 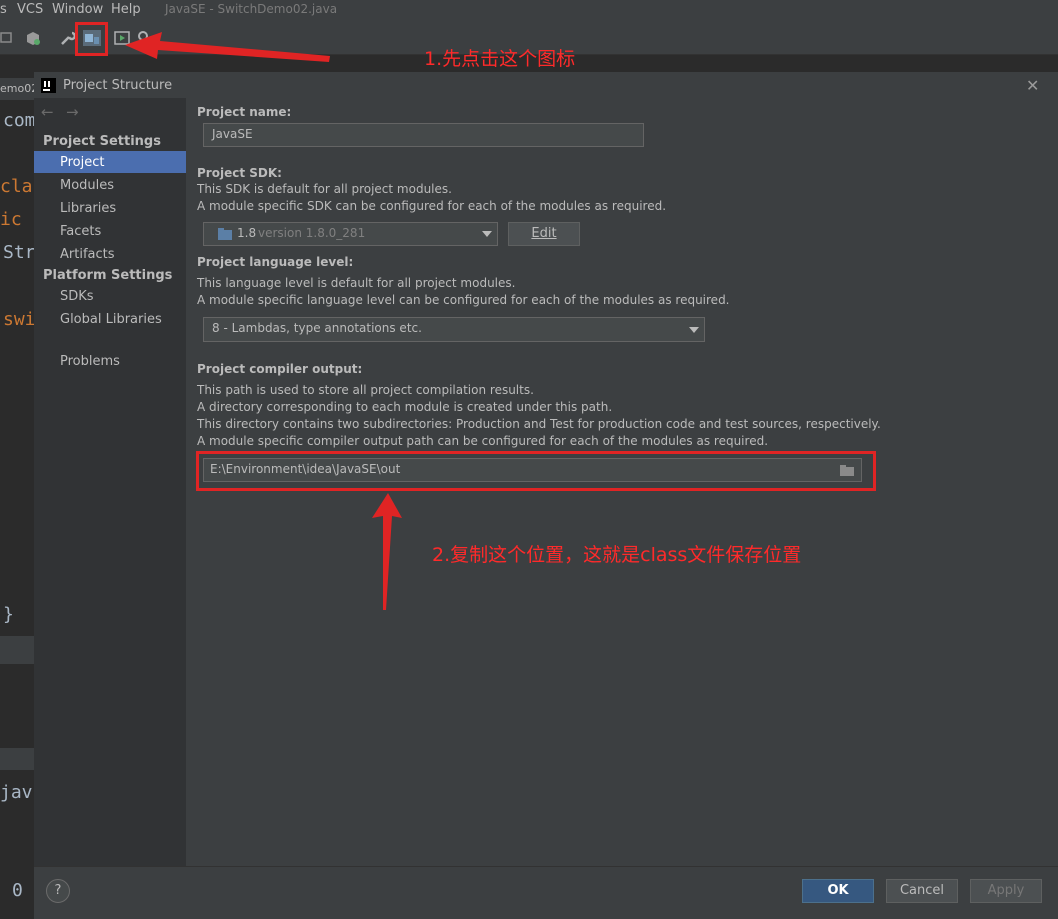 I want to click on help-button: ?, so click(x=58, y=891).